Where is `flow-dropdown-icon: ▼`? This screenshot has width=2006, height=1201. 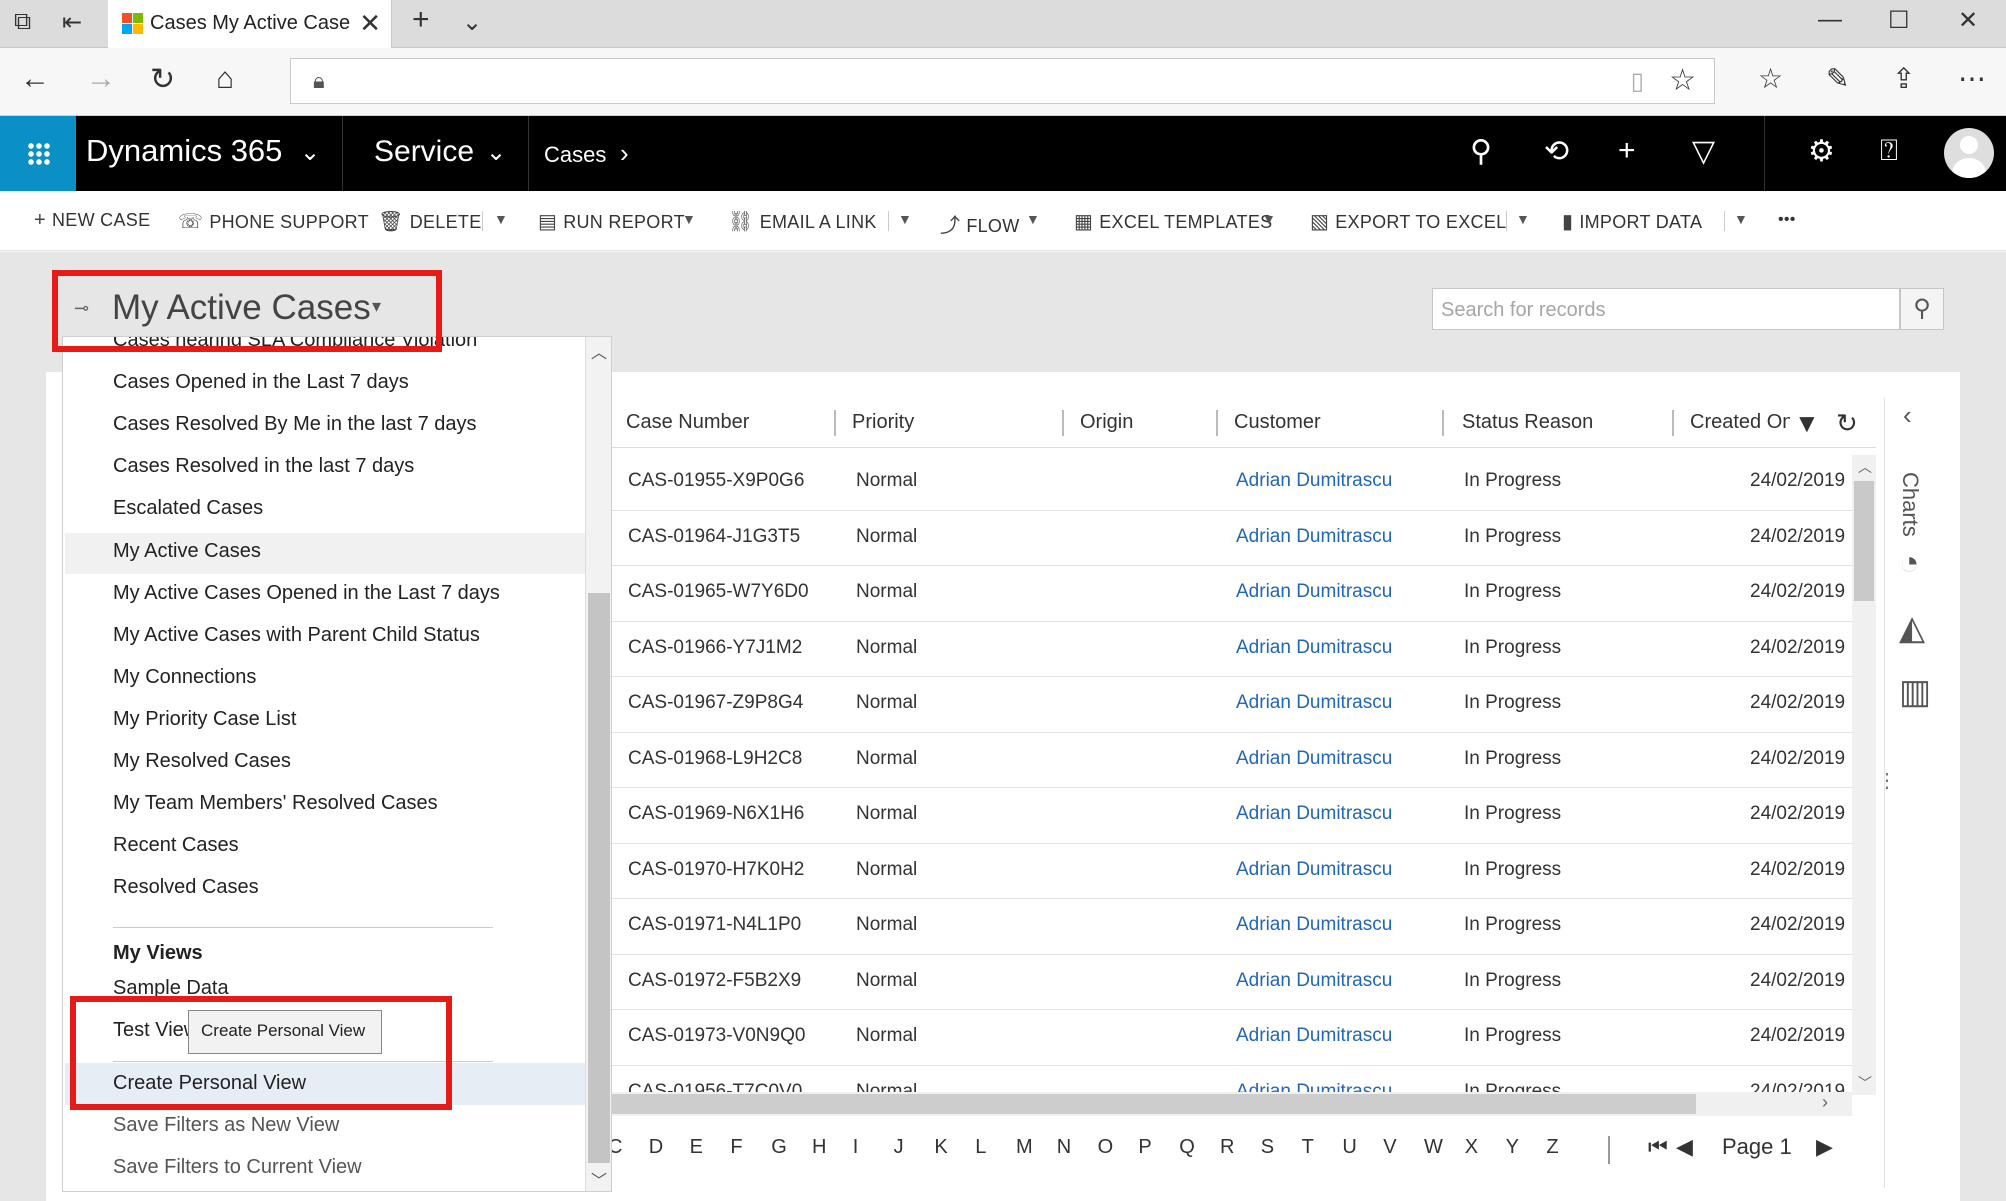
flow-dropdown-icon: ▼ is located at coordinates (1033, 219).